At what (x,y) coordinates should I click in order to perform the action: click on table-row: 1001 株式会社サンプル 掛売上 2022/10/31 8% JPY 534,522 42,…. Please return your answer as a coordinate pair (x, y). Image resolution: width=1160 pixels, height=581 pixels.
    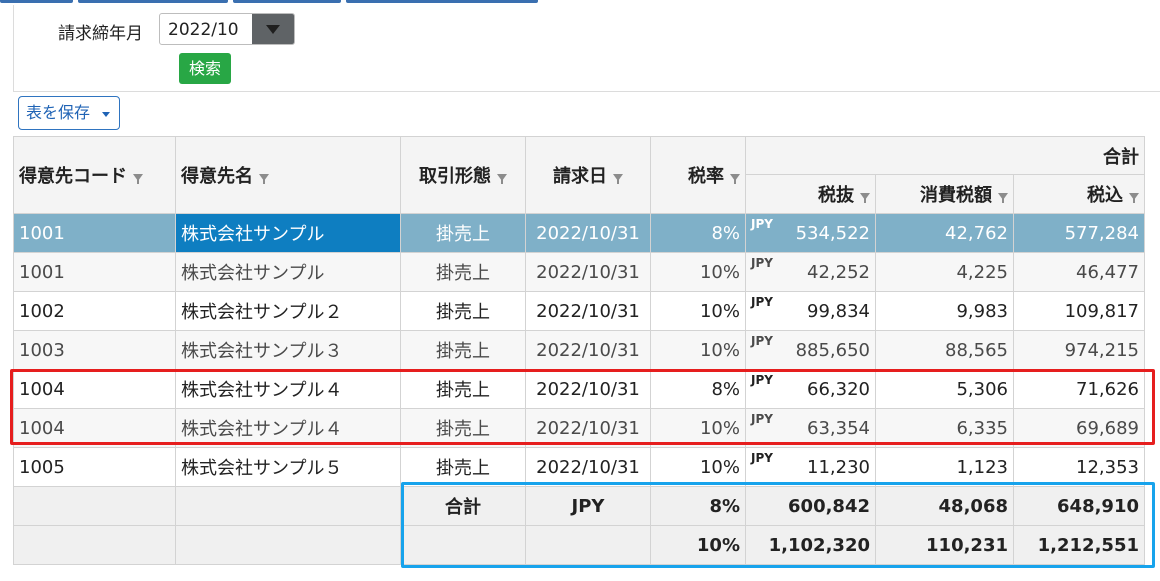
    Looking at the image, I should click on (579, 233).